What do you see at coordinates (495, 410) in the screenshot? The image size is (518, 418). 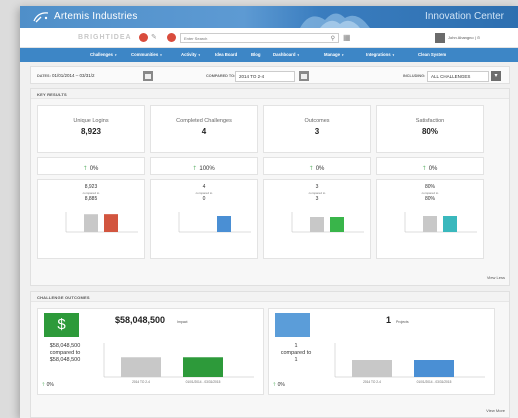 I see `view-more-link: View More` at bounding box center [495, 410].